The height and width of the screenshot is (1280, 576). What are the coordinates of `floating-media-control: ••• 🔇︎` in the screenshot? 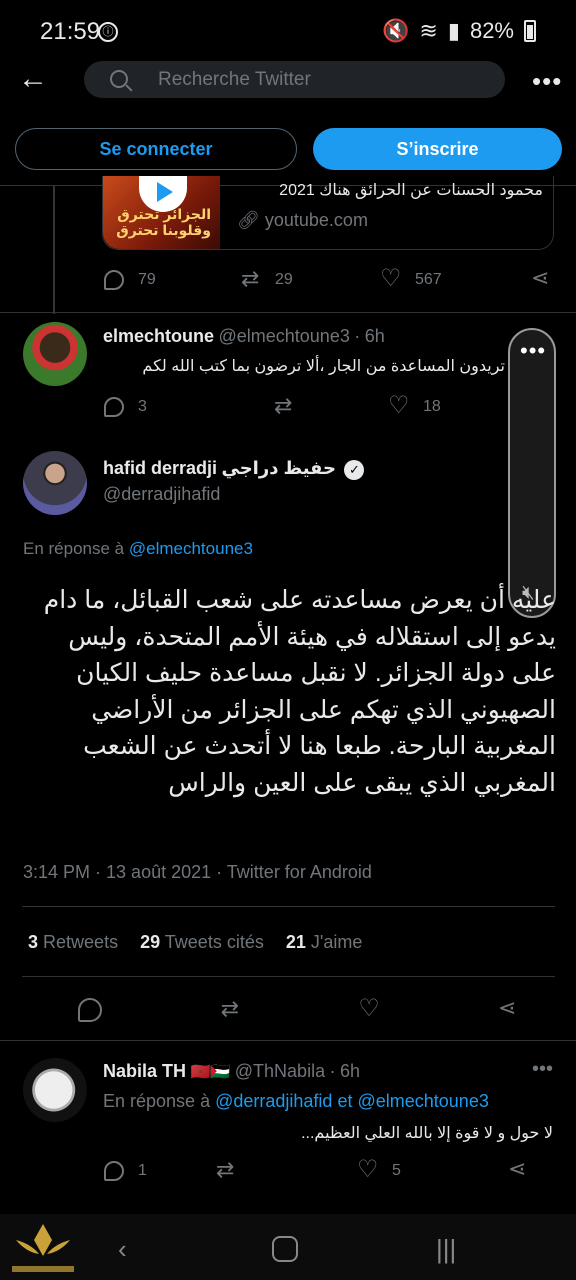 It's located at (532, 473).